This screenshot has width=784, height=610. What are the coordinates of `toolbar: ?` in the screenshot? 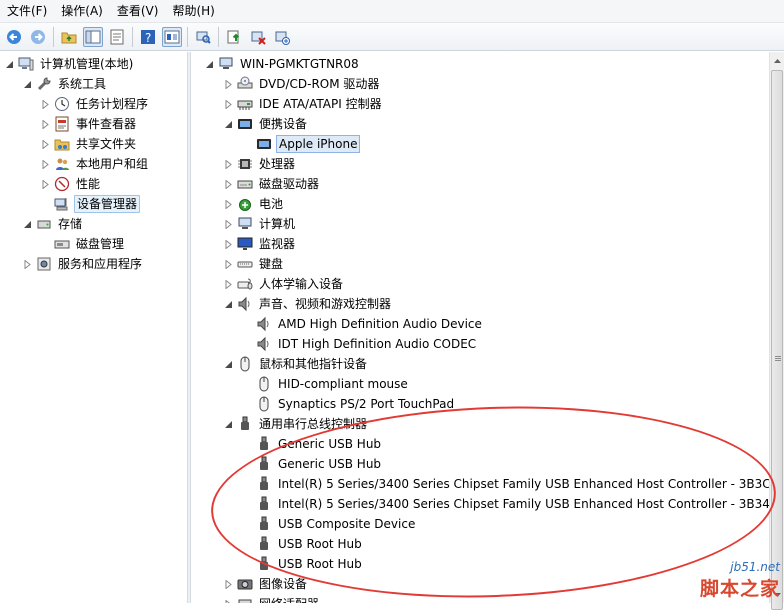 It's located at (392, 37).